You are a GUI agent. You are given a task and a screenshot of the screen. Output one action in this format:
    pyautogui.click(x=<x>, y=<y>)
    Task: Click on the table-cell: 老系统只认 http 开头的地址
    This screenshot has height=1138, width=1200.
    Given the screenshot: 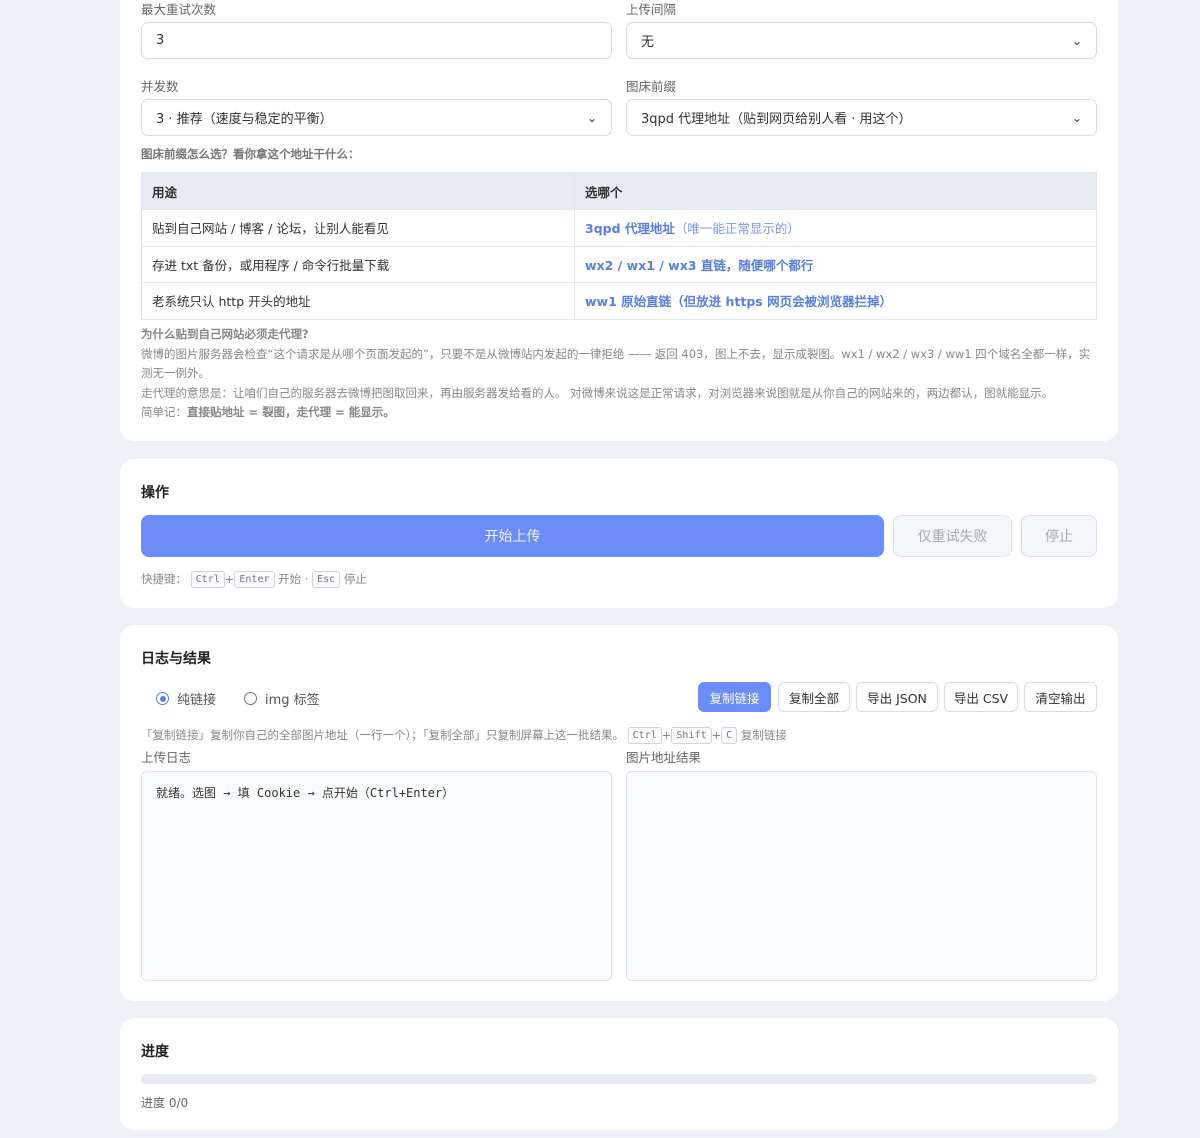 What is the action you would take?
    pyautogui.click(x=358, y=301)
    